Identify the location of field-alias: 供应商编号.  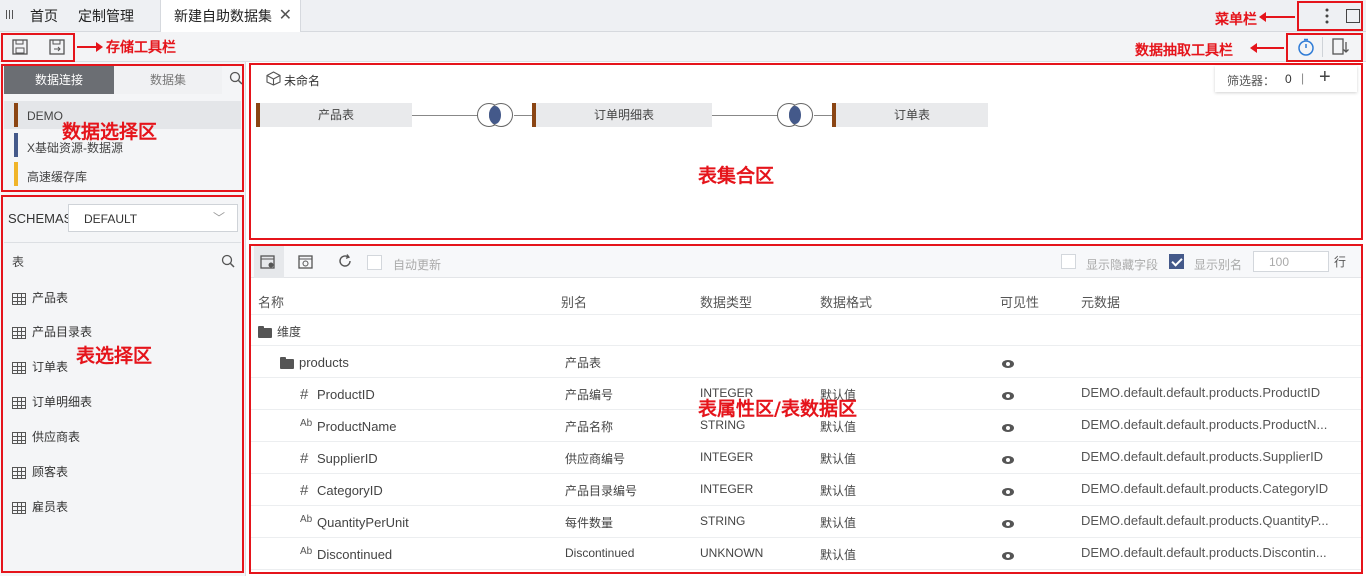
(595, 458).